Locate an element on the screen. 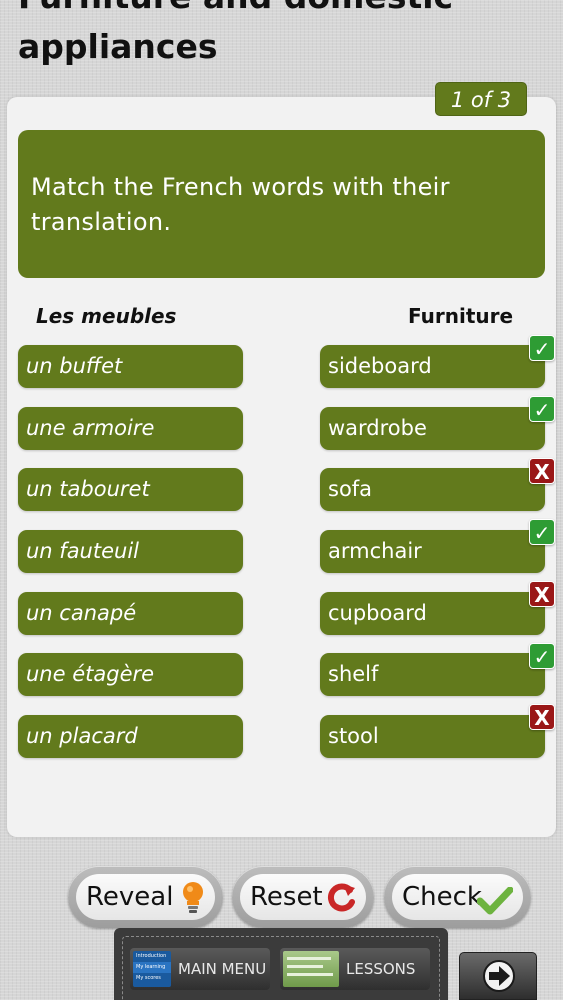 The image size is (563, 1000). english-word: cupboard is located at coordinates (432, 613).